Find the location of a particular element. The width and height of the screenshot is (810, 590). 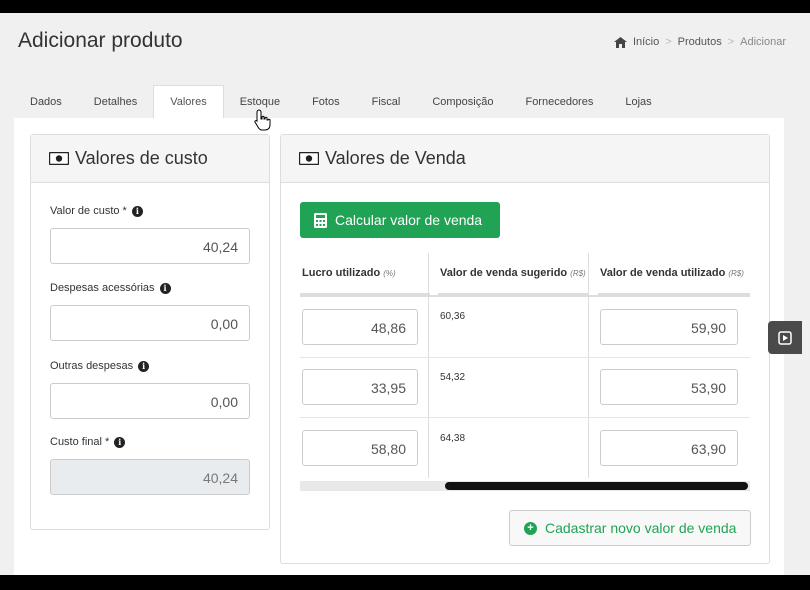

valor-custo-label: Valor de custo * i is located at coordinates (96, 211).